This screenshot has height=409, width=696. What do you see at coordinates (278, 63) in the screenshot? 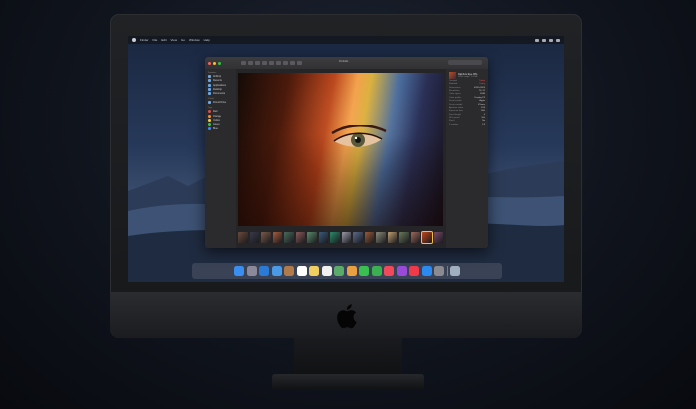
I see `view-gallery-button` at bounding box center [278, 63].